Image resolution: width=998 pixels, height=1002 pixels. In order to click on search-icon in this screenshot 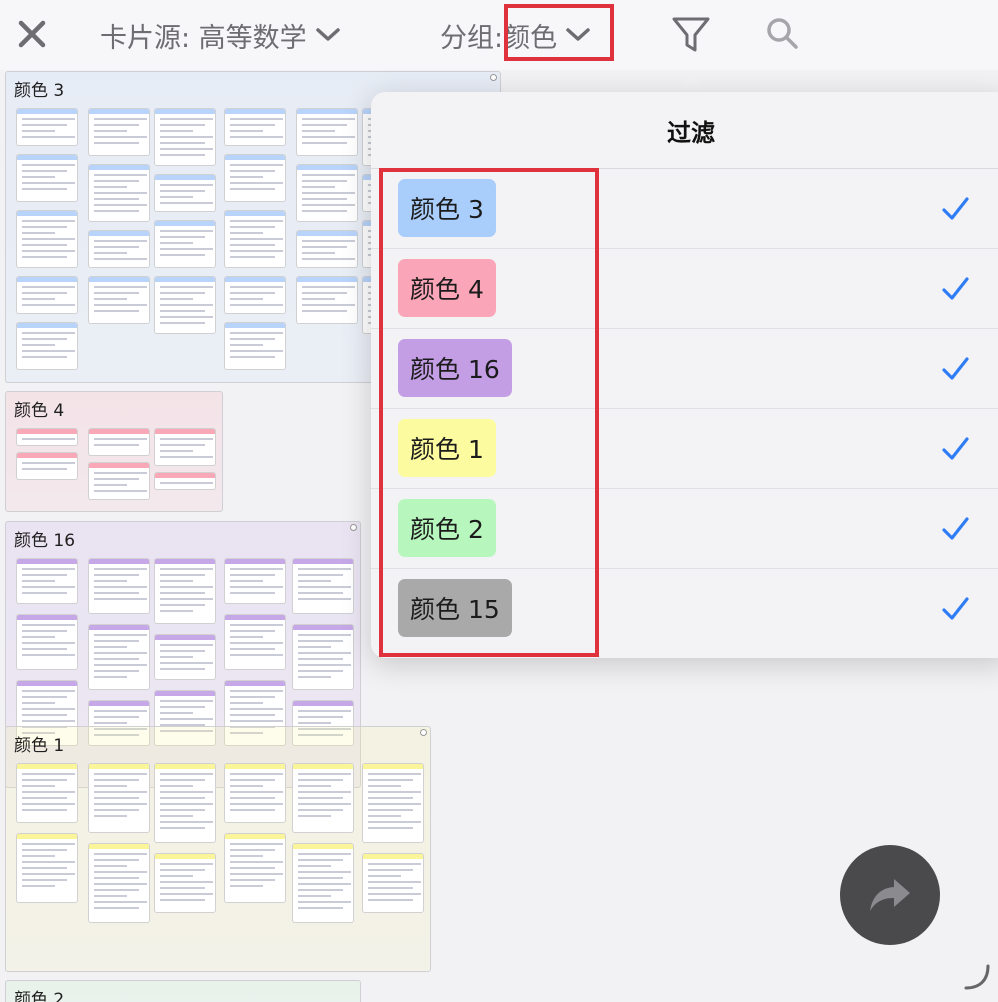, I will do `click(782, 33)`.